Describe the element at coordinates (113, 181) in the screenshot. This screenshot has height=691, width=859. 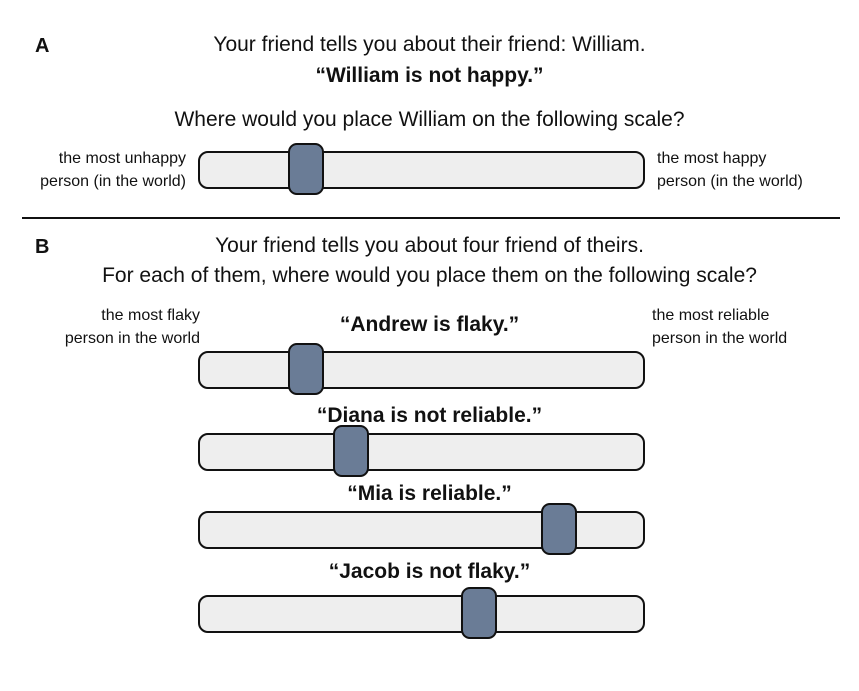
I see `panel-a-left-label-line2: person (in the world)` at that location.